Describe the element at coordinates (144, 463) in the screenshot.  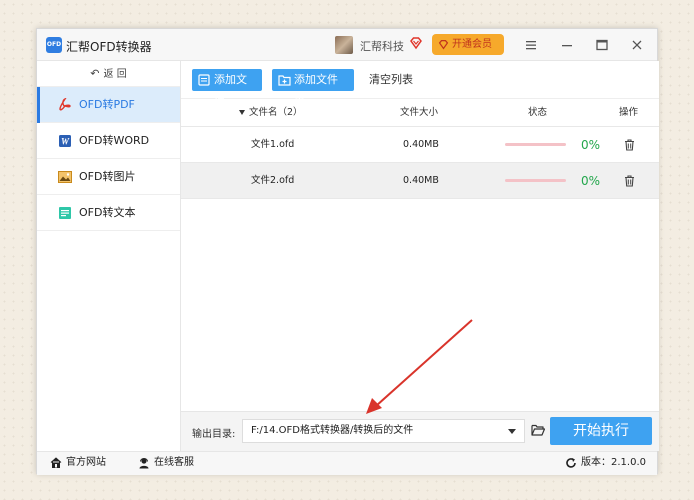
I see `customer-service-icon` at that location.